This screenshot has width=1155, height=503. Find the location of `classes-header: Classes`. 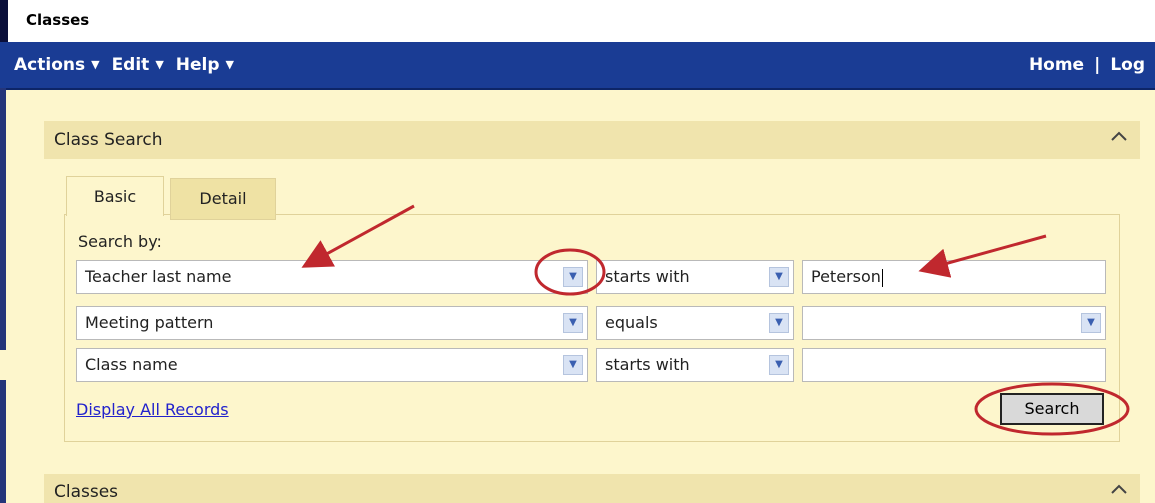

classes-header: Classes is located at coordinates (592, 488).